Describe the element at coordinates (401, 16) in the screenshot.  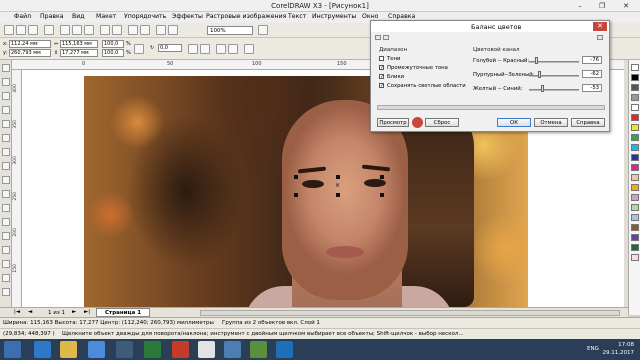
I see `menu-help: Справка` at that location.